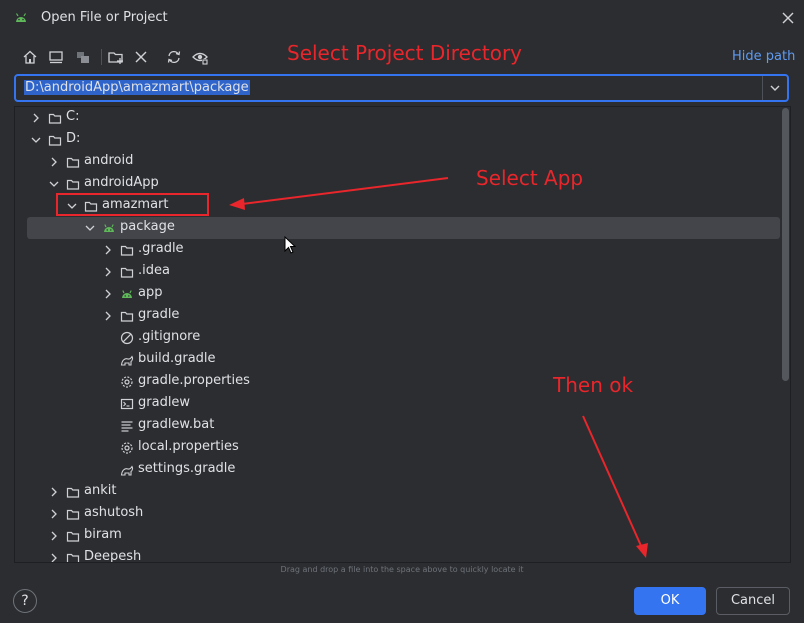  I want to click on dialog-title: Open File or Project, so click(104, 17).